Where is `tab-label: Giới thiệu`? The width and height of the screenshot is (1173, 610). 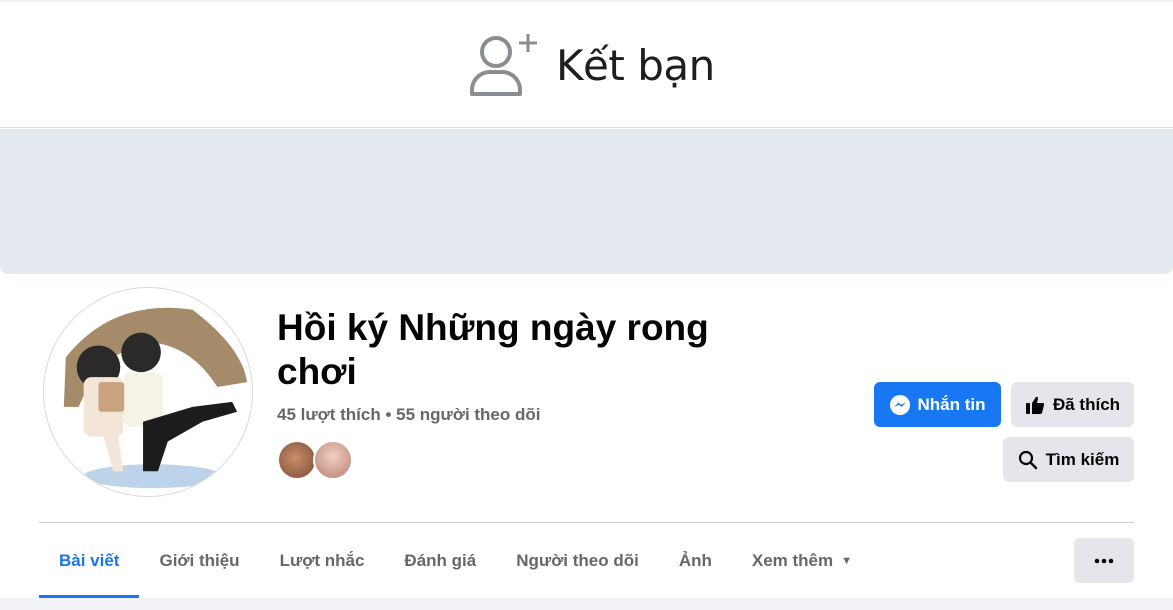 tab-label: Giới thiệu is located at coordinates (199, 560).